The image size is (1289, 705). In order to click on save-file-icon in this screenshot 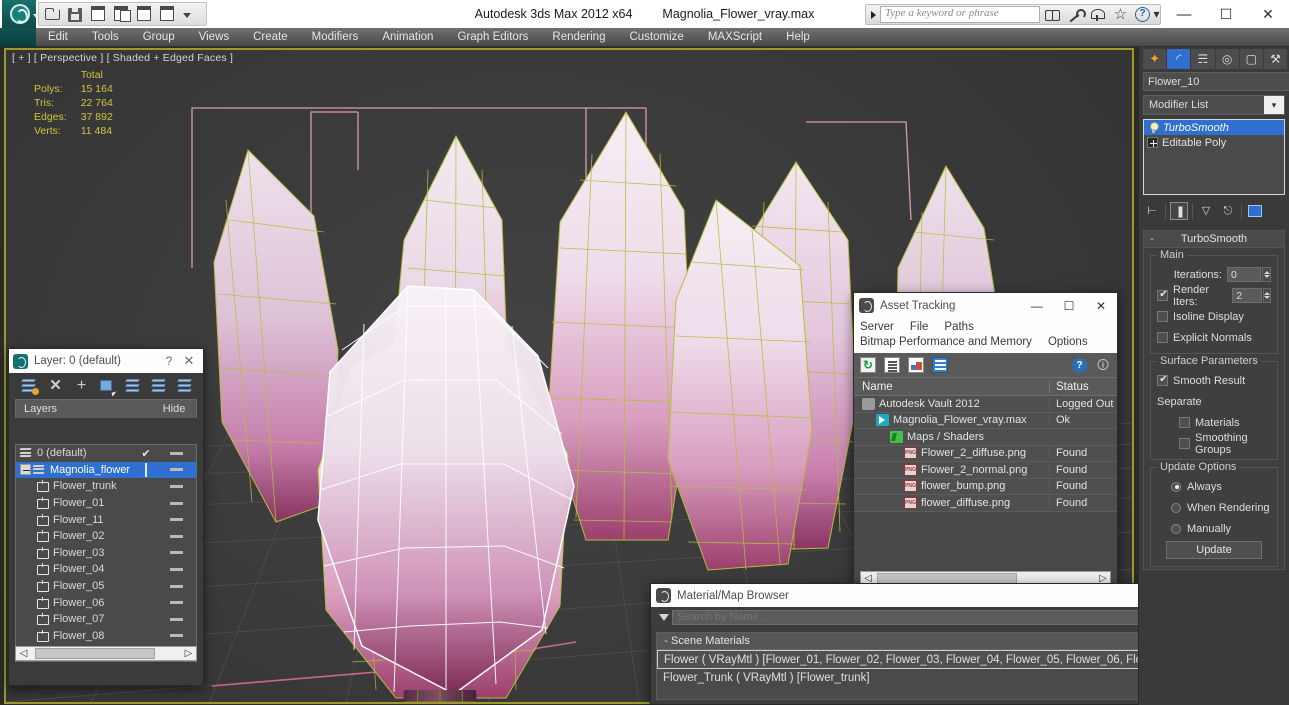, I will do `click(76, 14)`.